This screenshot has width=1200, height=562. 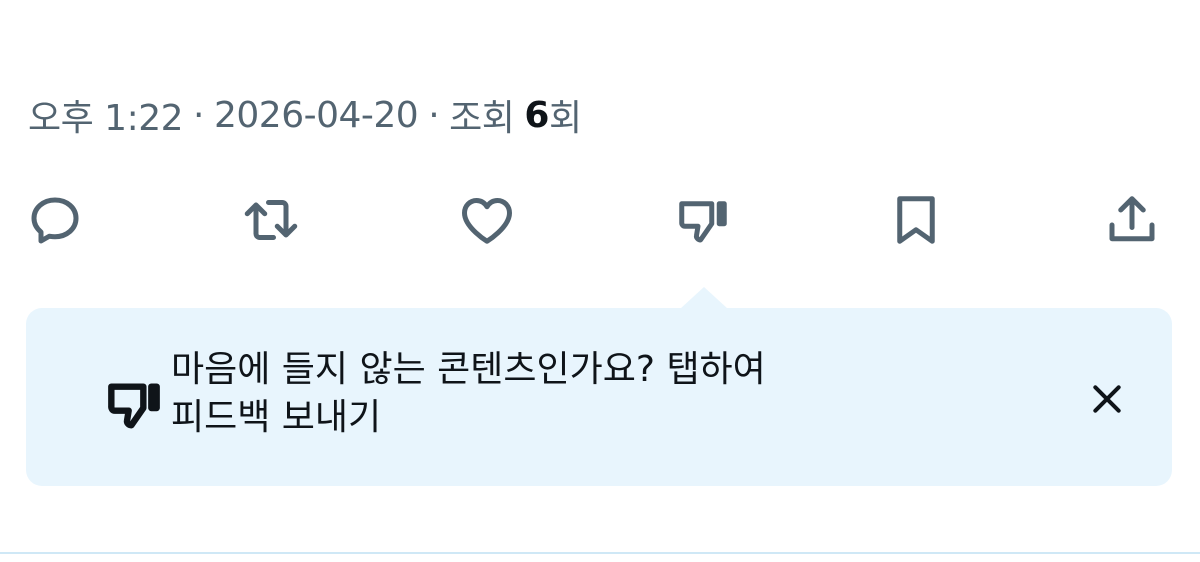 I want to click on speech-bubble-icon, so click(x=55, y=220).